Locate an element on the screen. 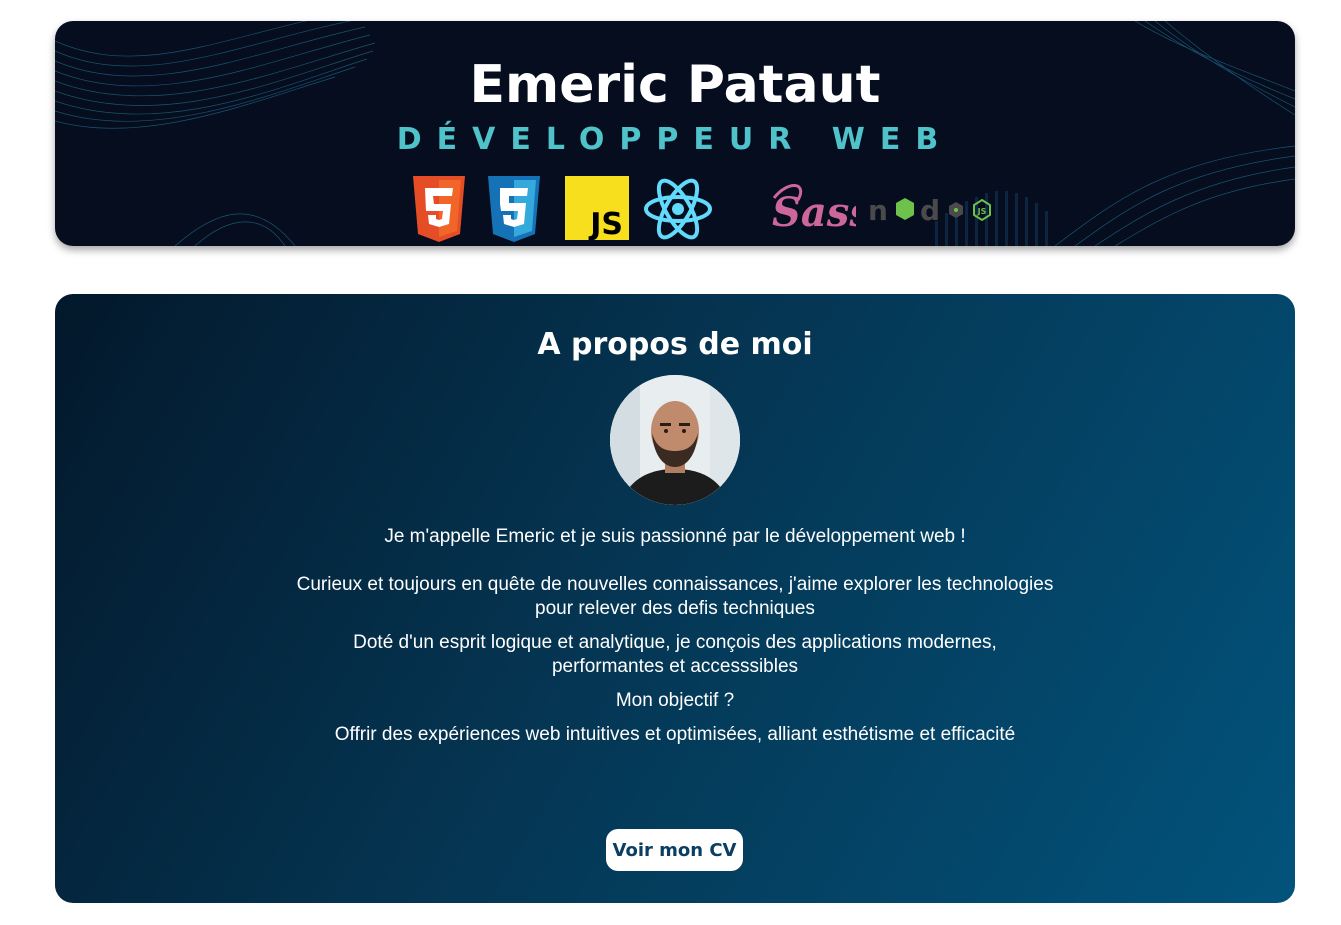  nodejs-icon: n d JS is located at coordinates (929, 210).